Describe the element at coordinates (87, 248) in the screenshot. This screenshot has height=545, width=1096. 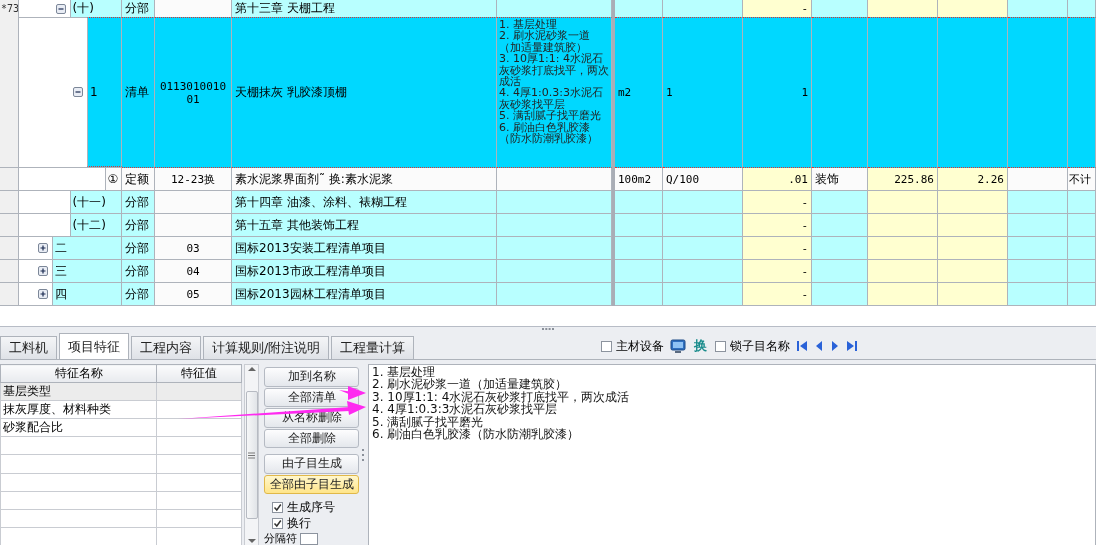
I see `row-number: 二` at that location.